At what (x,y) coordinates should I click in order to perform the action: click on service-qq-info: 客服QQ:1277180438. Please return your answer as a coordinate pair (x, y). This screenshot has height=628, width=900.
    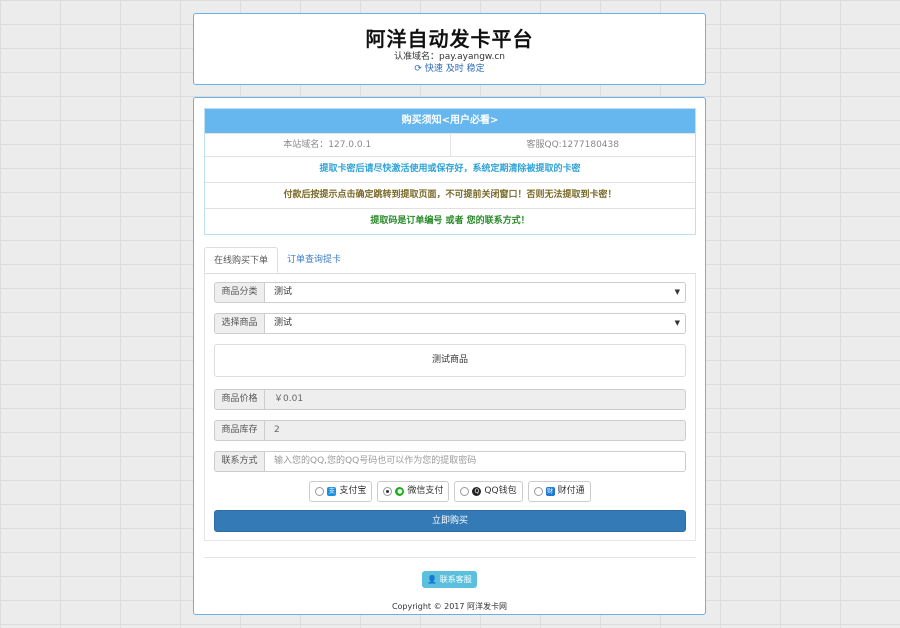
    Looking at the image, I should click on (572, 145).